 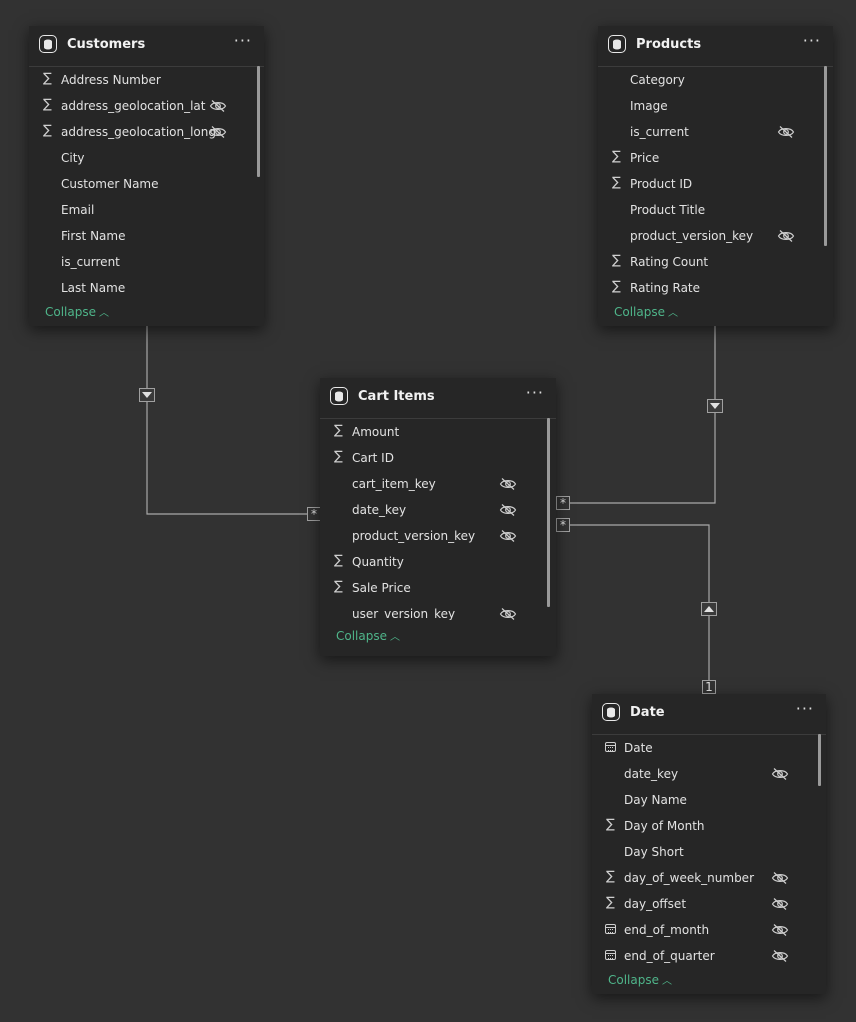 I want to click on field-name: Day Name, so click(x=655, y=800).